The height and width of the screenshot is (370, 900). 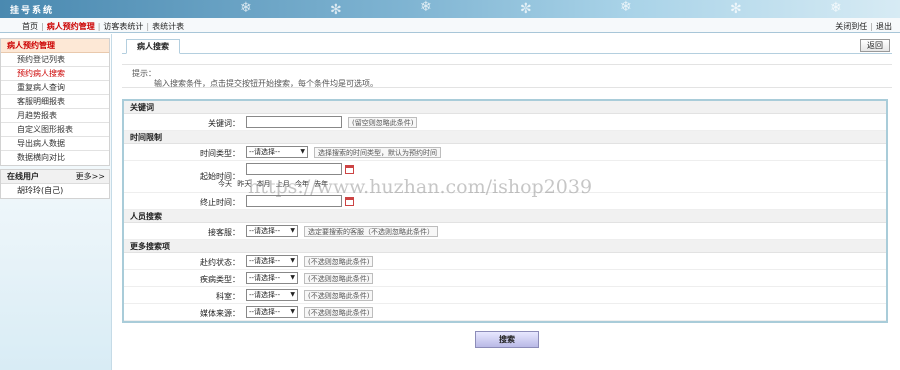 What do you see at coordinates (505, 231) in the screenshot?
I see `row-staff: 接客服： --请选择-- ▼ 选定要搜索的客服（不选则忽略此条件）` at bounding box center [505, 231].